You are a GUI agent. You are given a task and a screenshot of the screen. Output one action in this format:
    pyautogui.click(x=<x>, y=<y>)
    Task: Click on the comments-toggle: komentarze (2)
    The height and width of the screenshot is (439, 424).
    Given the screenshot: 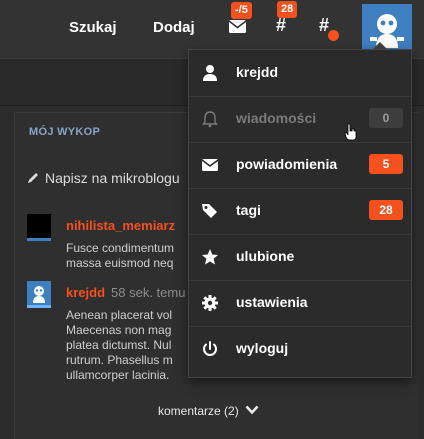 What is the action you would take?
    pyautogui.click(x=208, y=411)
    